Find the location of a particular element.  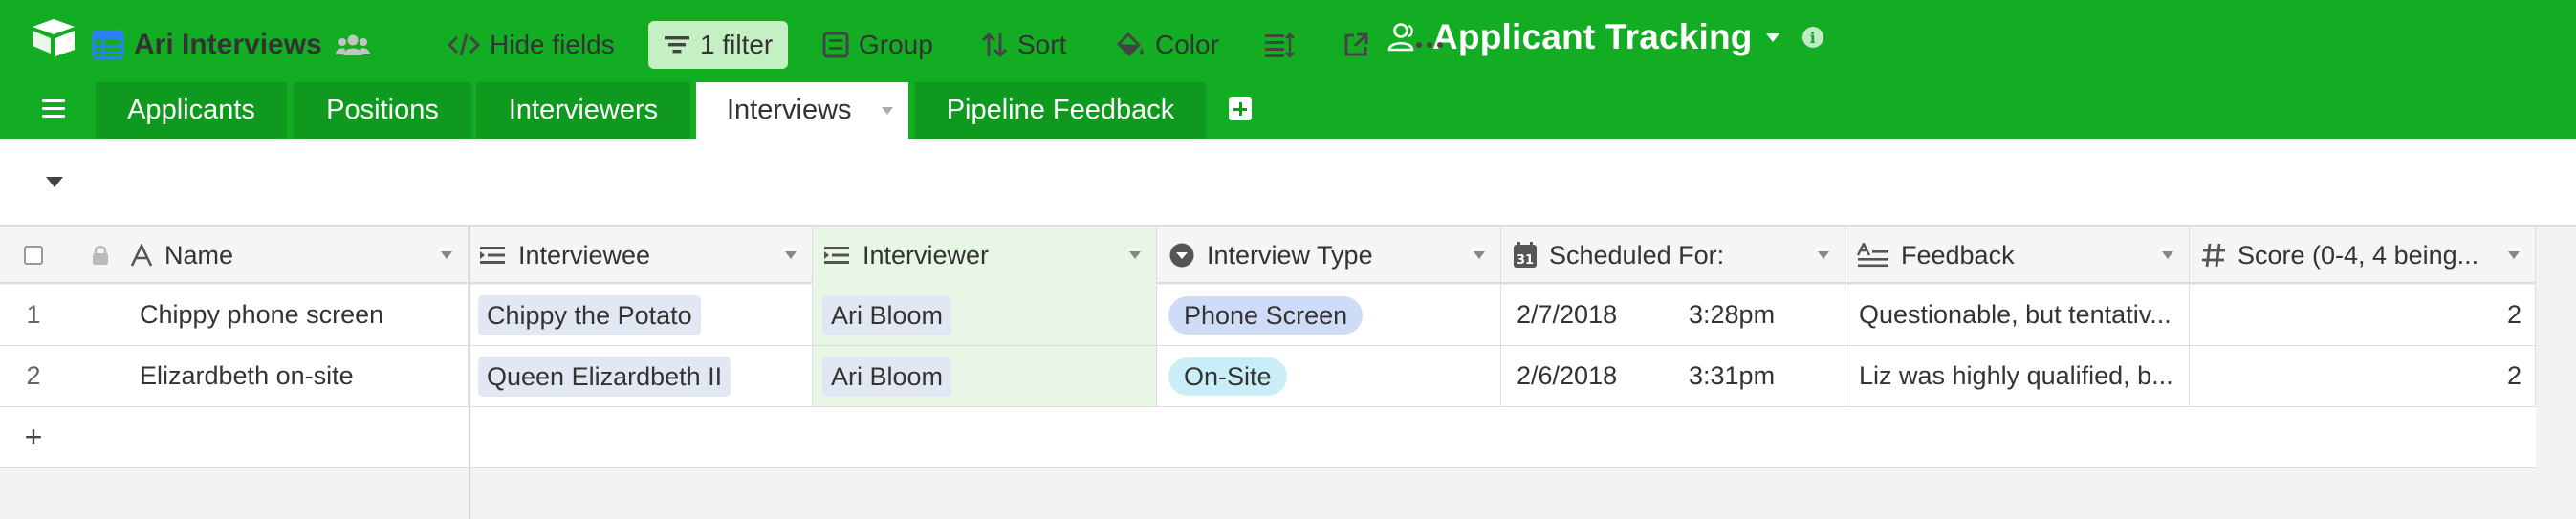

tab-label: Pipeline Feedback is located at coordinates (1060, 110).